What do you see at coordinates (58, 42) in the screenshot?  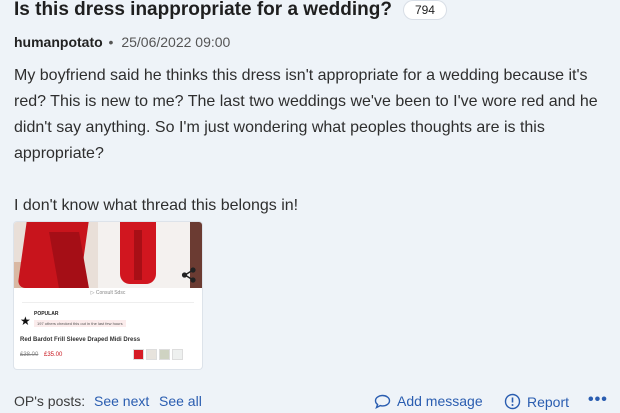 I see `author-name: humanpotato` at bounding box center [58, 42].